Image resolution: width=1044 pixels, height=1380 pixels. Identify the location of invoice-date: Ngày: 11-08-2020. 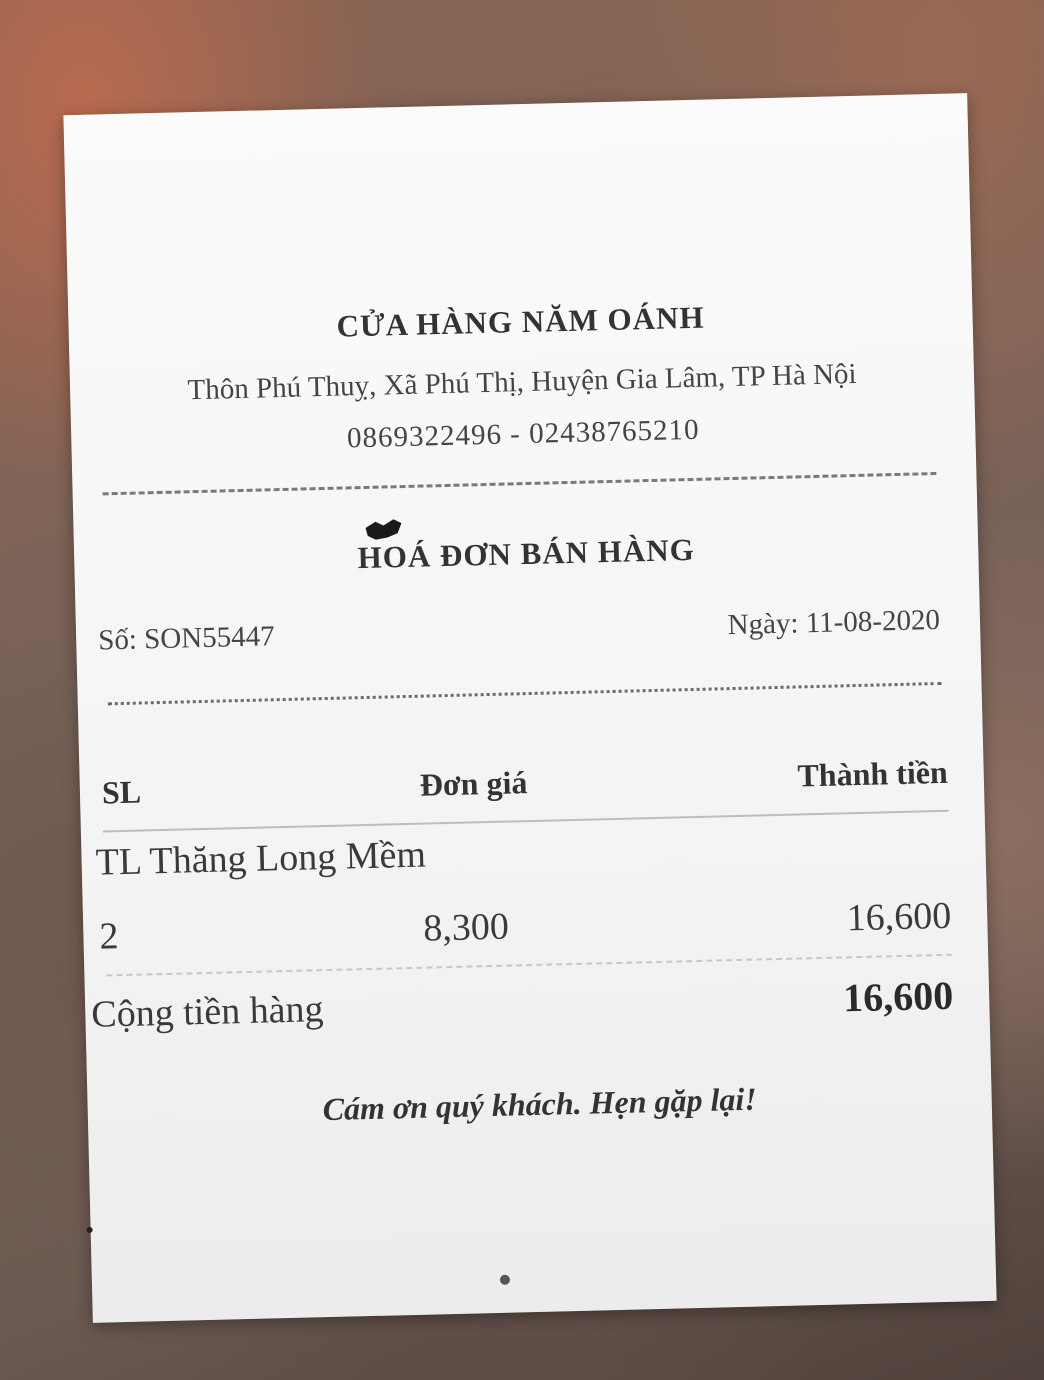
(834, 622).